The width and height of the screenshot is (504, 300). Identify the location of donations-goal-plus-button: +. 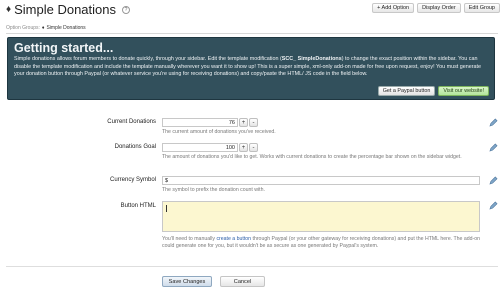
(243, 147).